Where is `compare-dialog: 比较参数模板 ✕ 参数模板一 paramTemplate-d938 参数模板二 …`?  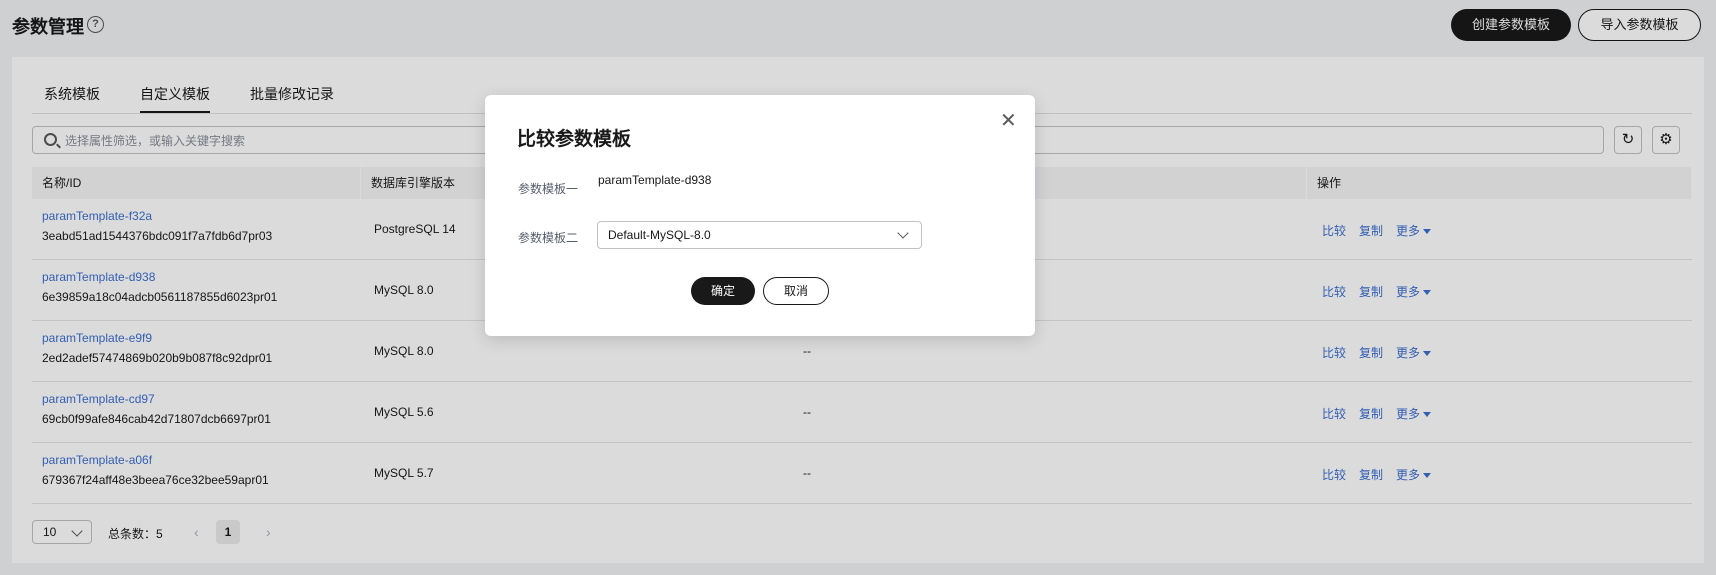
compare-dialog: 比较参数模板 ✕ 参数模板一 paramTemplate-d938 参数模板二 … is located at coordinates (760, 215).